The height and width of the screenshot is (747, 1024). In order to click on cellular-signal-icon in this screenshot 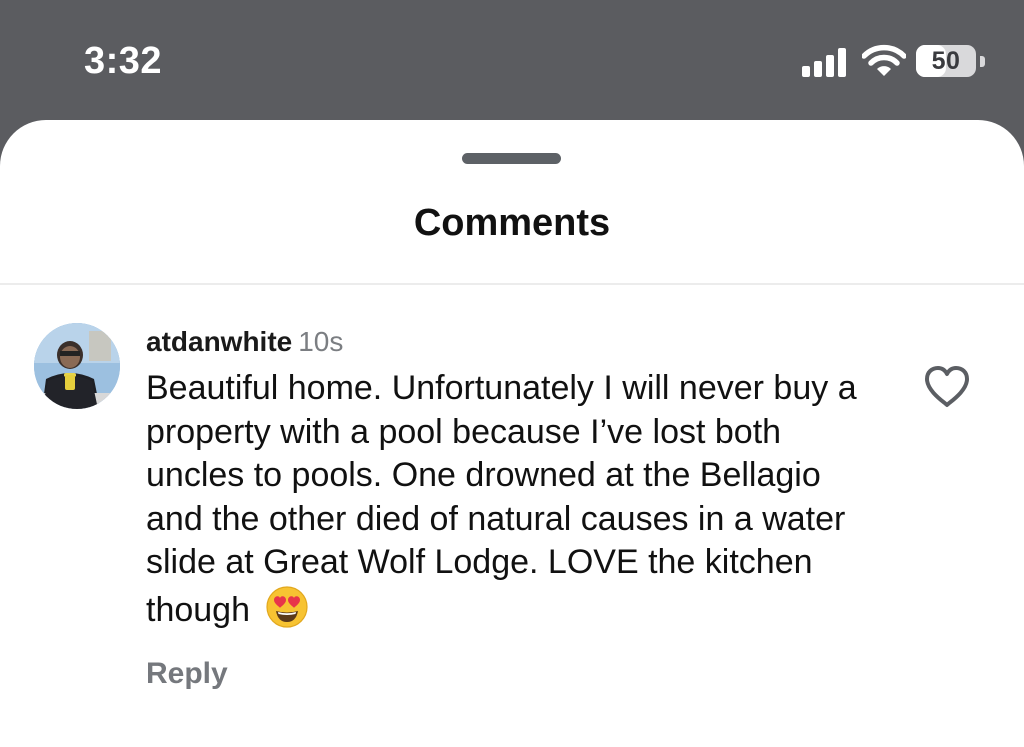, I will do `click(827, 62)`.